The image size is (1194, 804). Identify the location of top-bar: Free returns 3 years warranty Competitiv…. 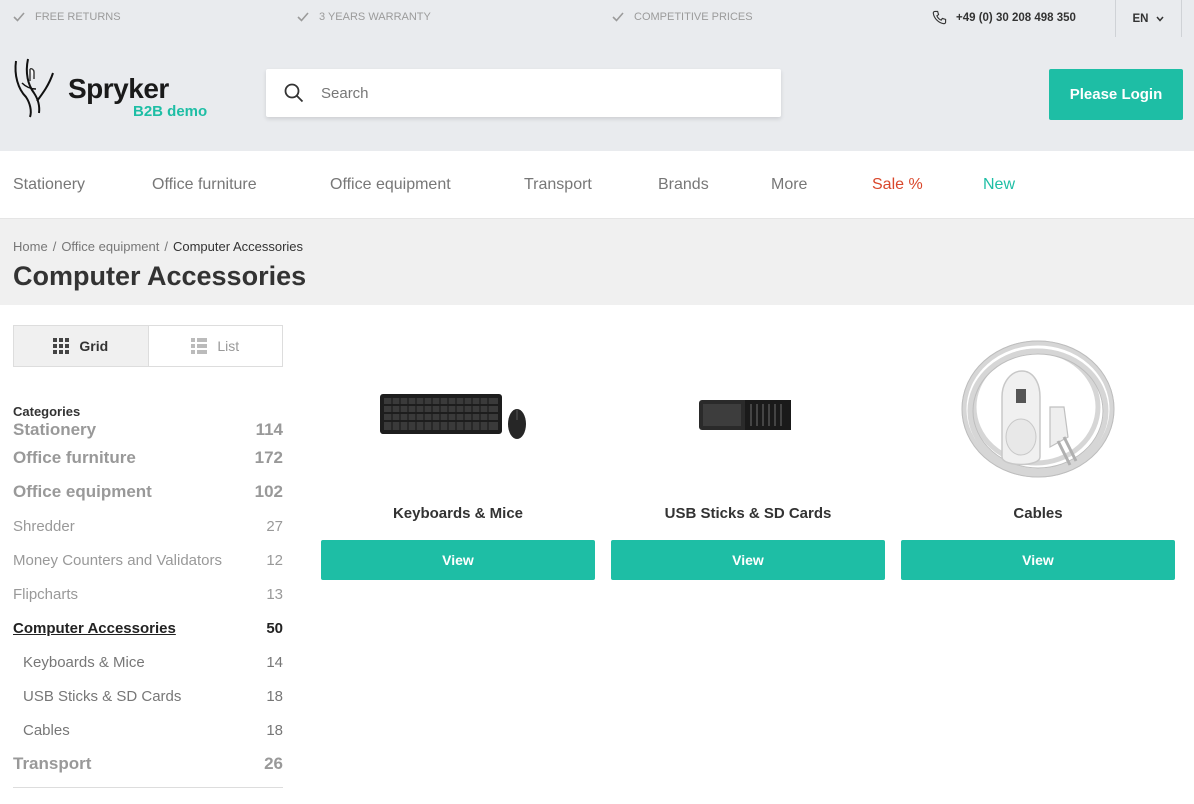
(597, 18).